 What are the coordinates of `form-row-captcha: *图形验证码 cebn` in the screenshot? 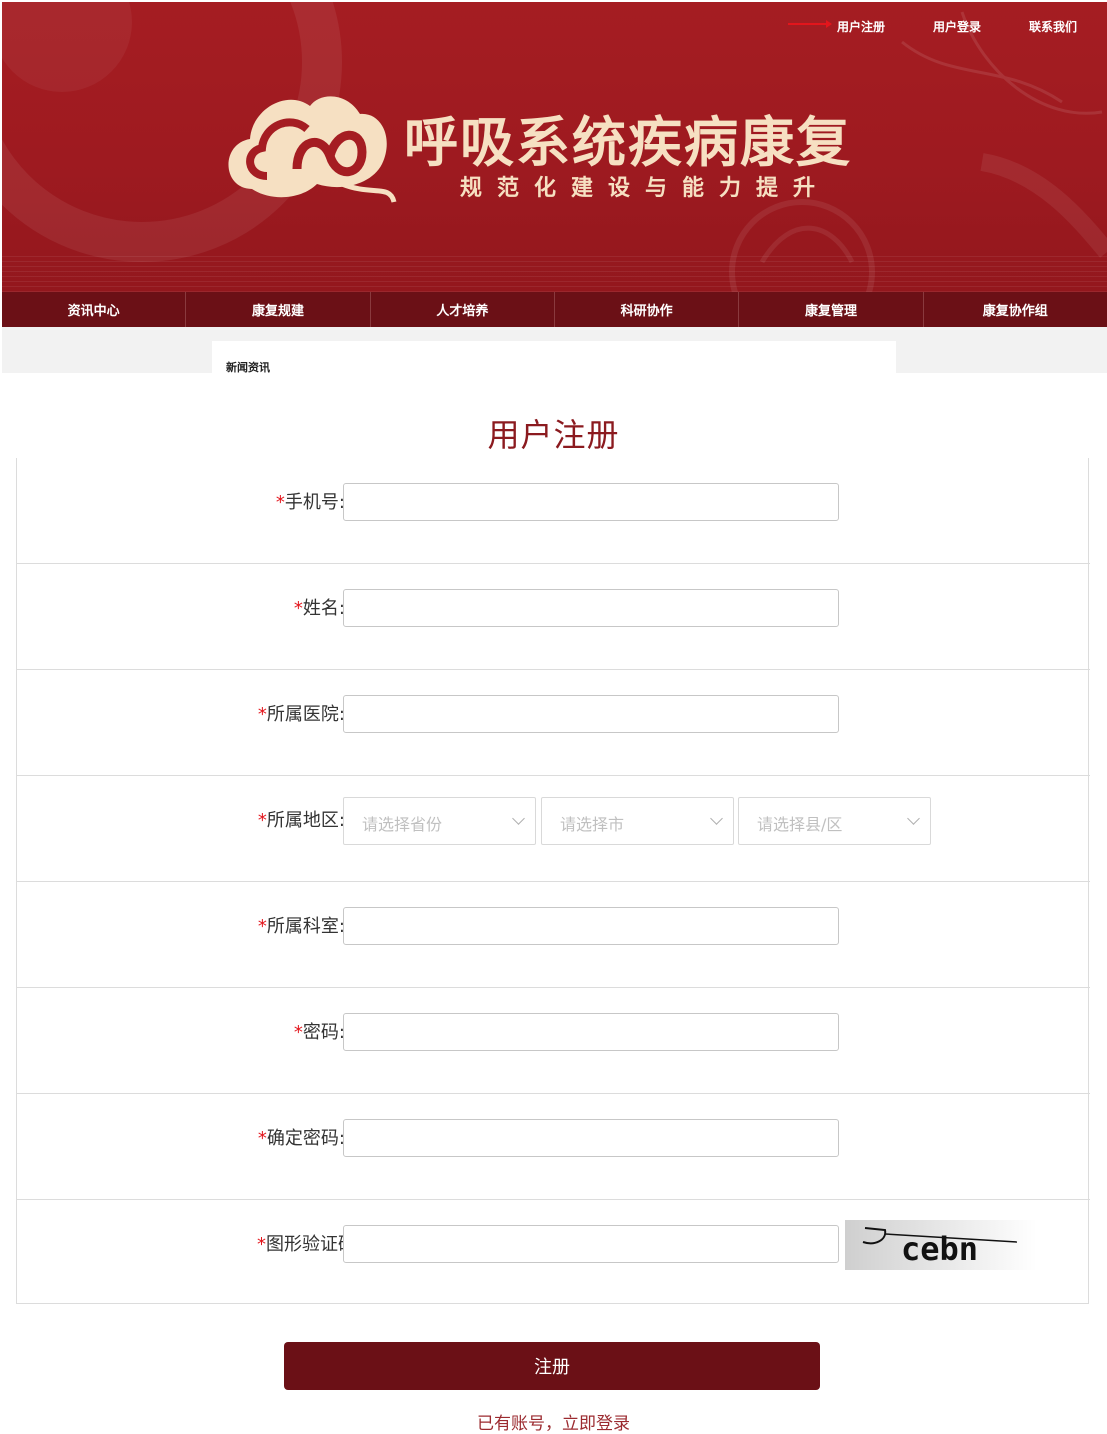 It's located at (553, 1253).